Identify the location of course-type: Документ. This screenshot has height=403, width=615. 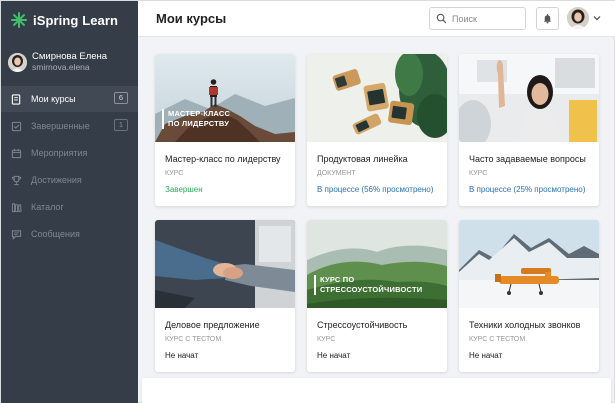
(336, 173).